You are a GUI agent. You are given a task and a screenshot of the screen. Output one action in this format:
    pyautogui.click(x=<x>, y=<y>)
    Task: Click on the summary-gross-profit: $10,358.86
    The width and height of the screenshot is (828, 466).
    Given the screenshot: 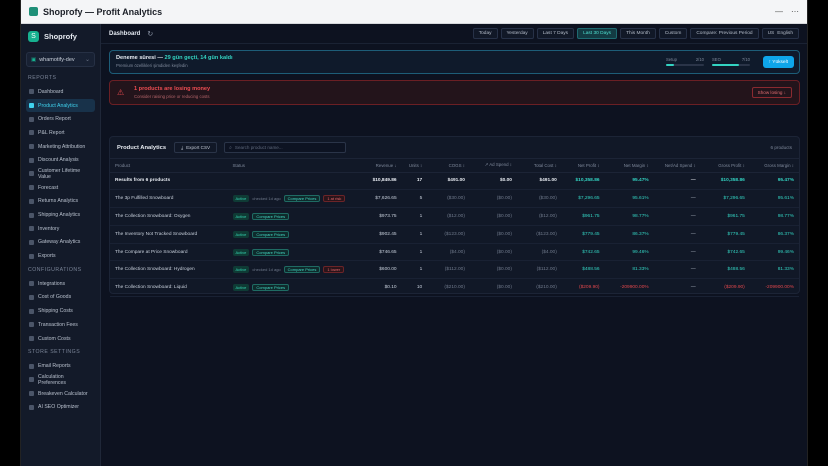 What is the action you would take?
    pyautogui.click(x=725, y=181)
    